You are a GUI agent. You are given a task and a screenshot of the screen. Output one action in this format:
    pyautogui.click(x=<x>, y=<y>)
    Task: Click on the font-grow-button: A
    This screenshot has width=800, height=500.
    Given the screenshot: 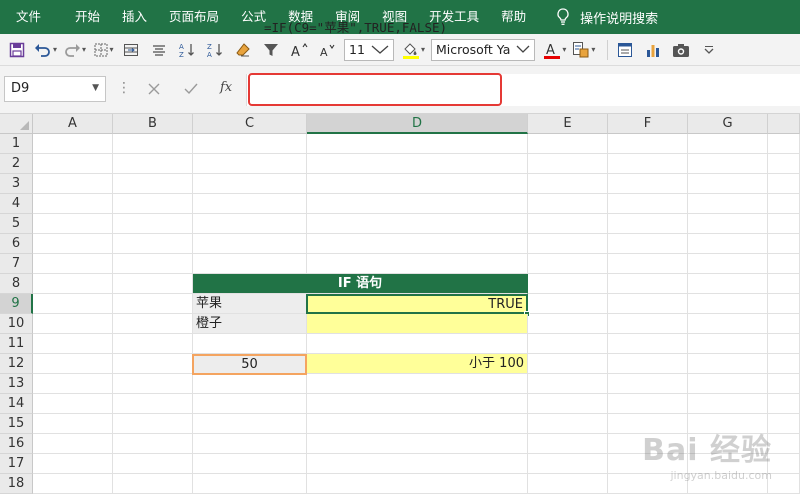 What is the action you would take?
    pyautogui.click(x=299, y=50)
    